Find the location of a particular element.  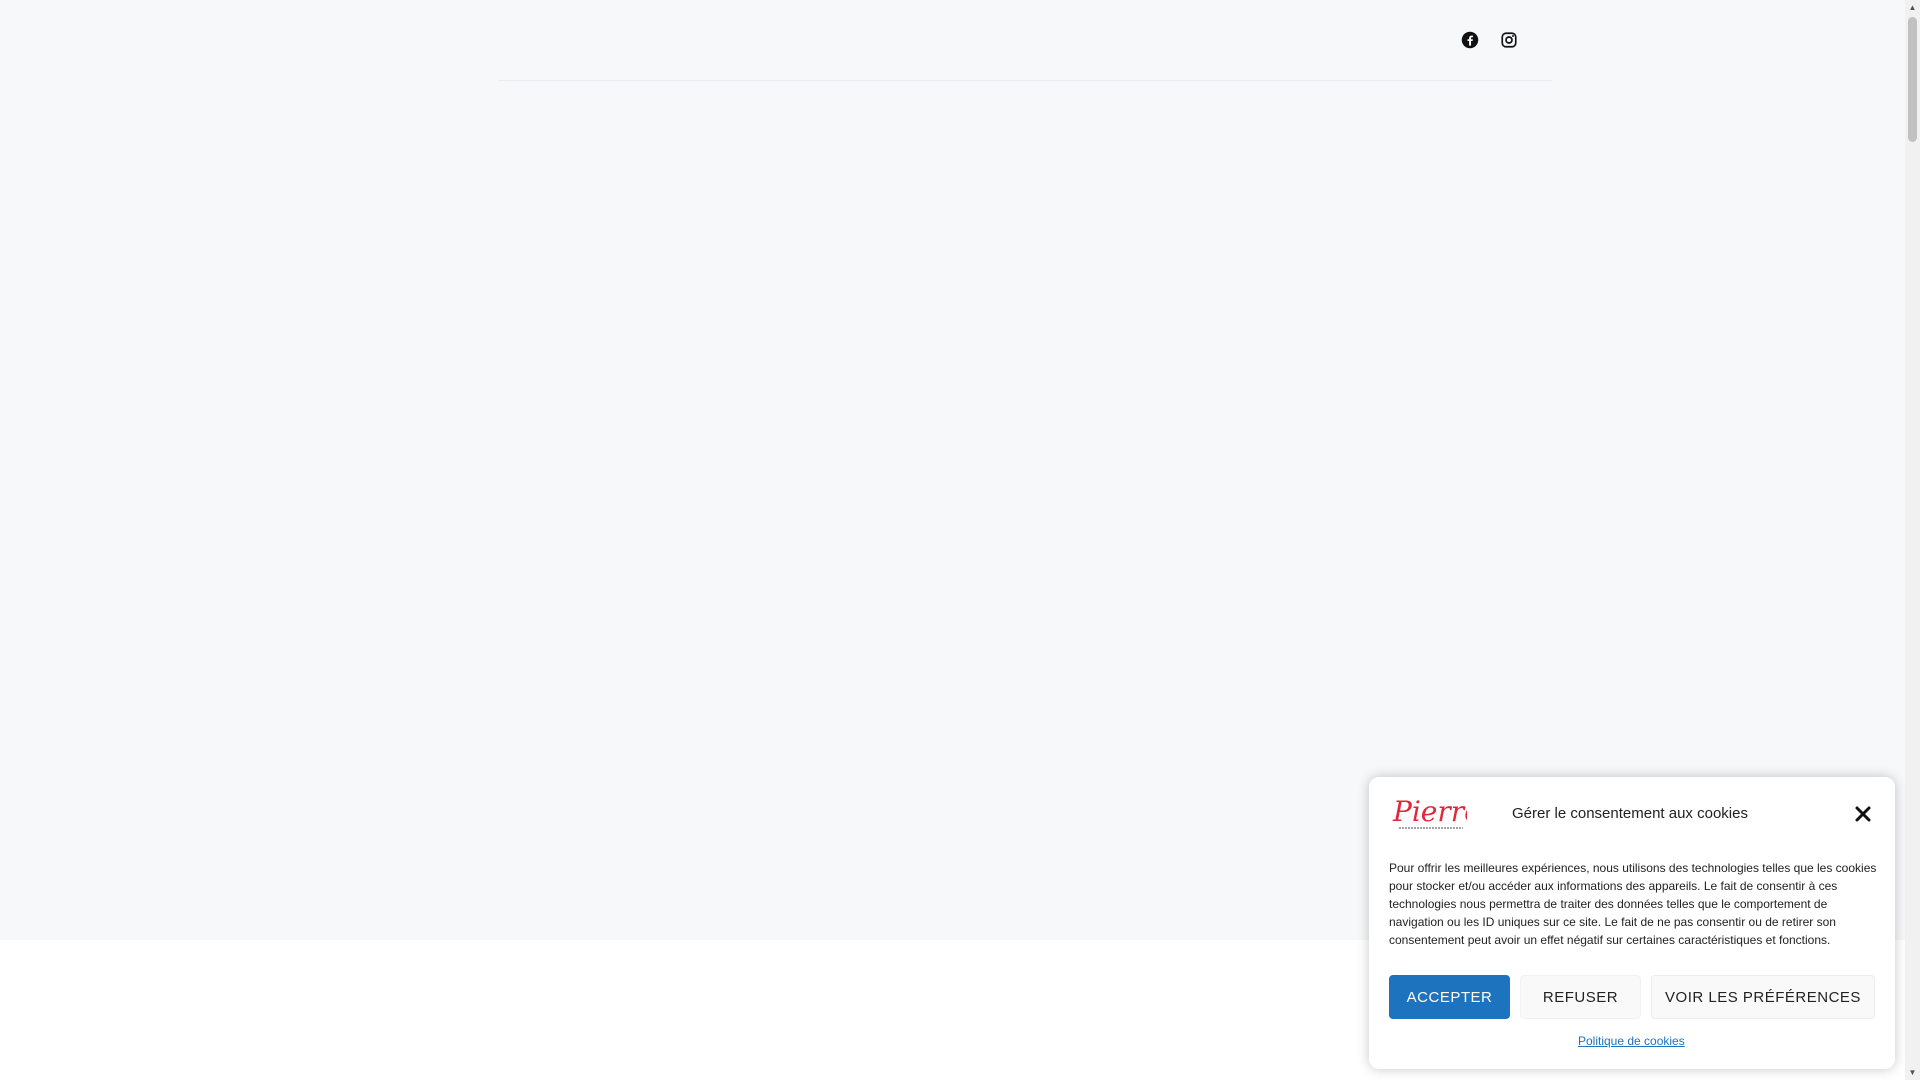

facebook-icon is located at coordinates (1470, 40).